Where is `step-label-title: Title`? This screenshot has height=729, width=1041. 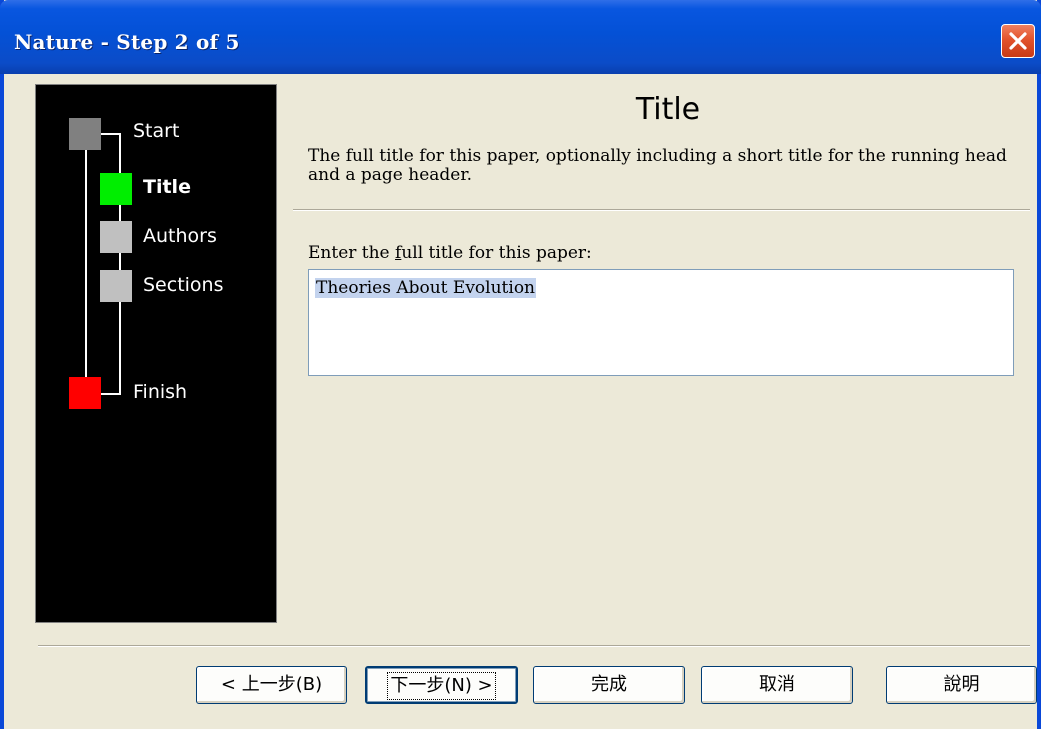 step-label-title: Title is located at coordinates (167, 187).